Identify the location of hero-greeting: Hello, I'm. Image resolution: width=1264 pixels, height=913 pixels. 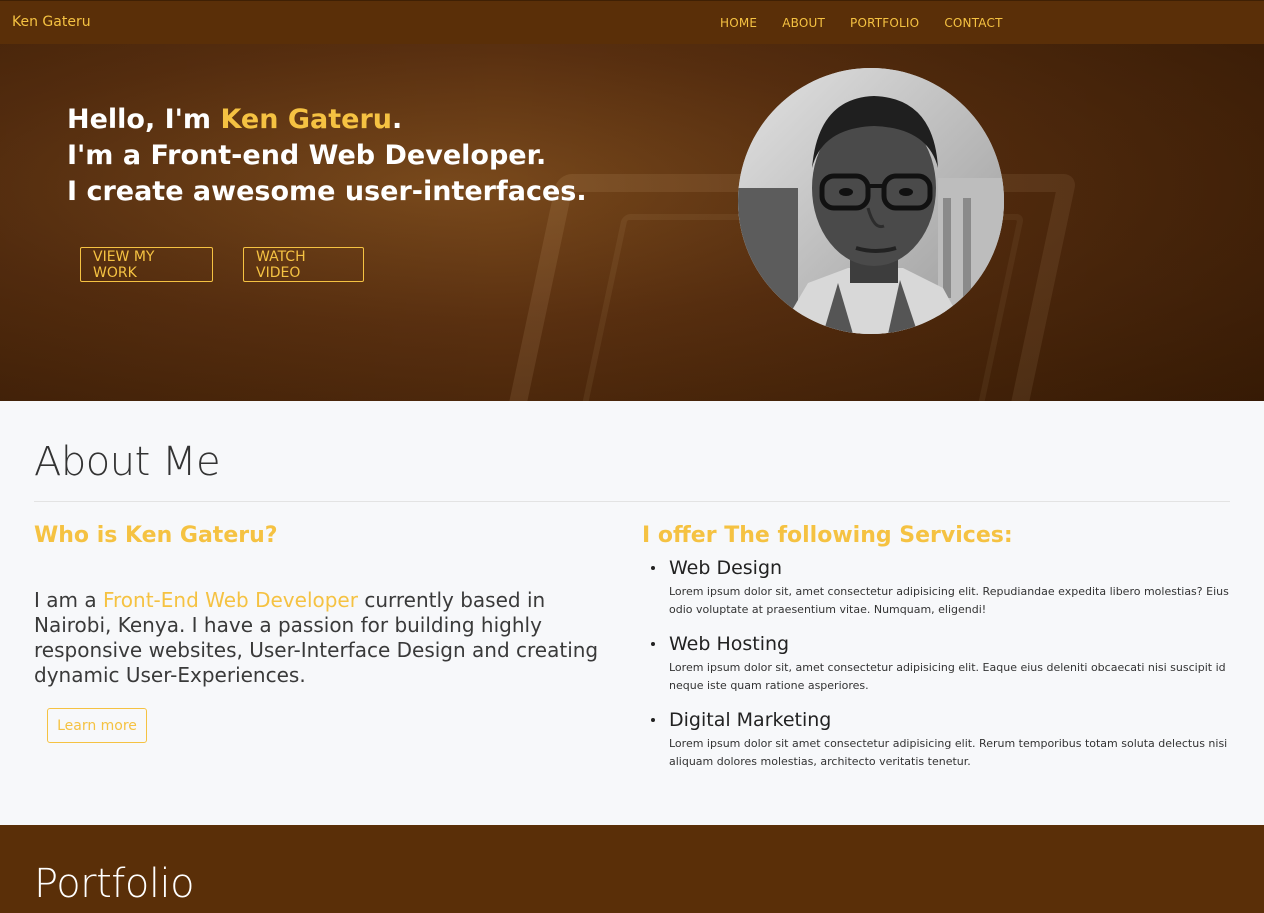
(144, 119).